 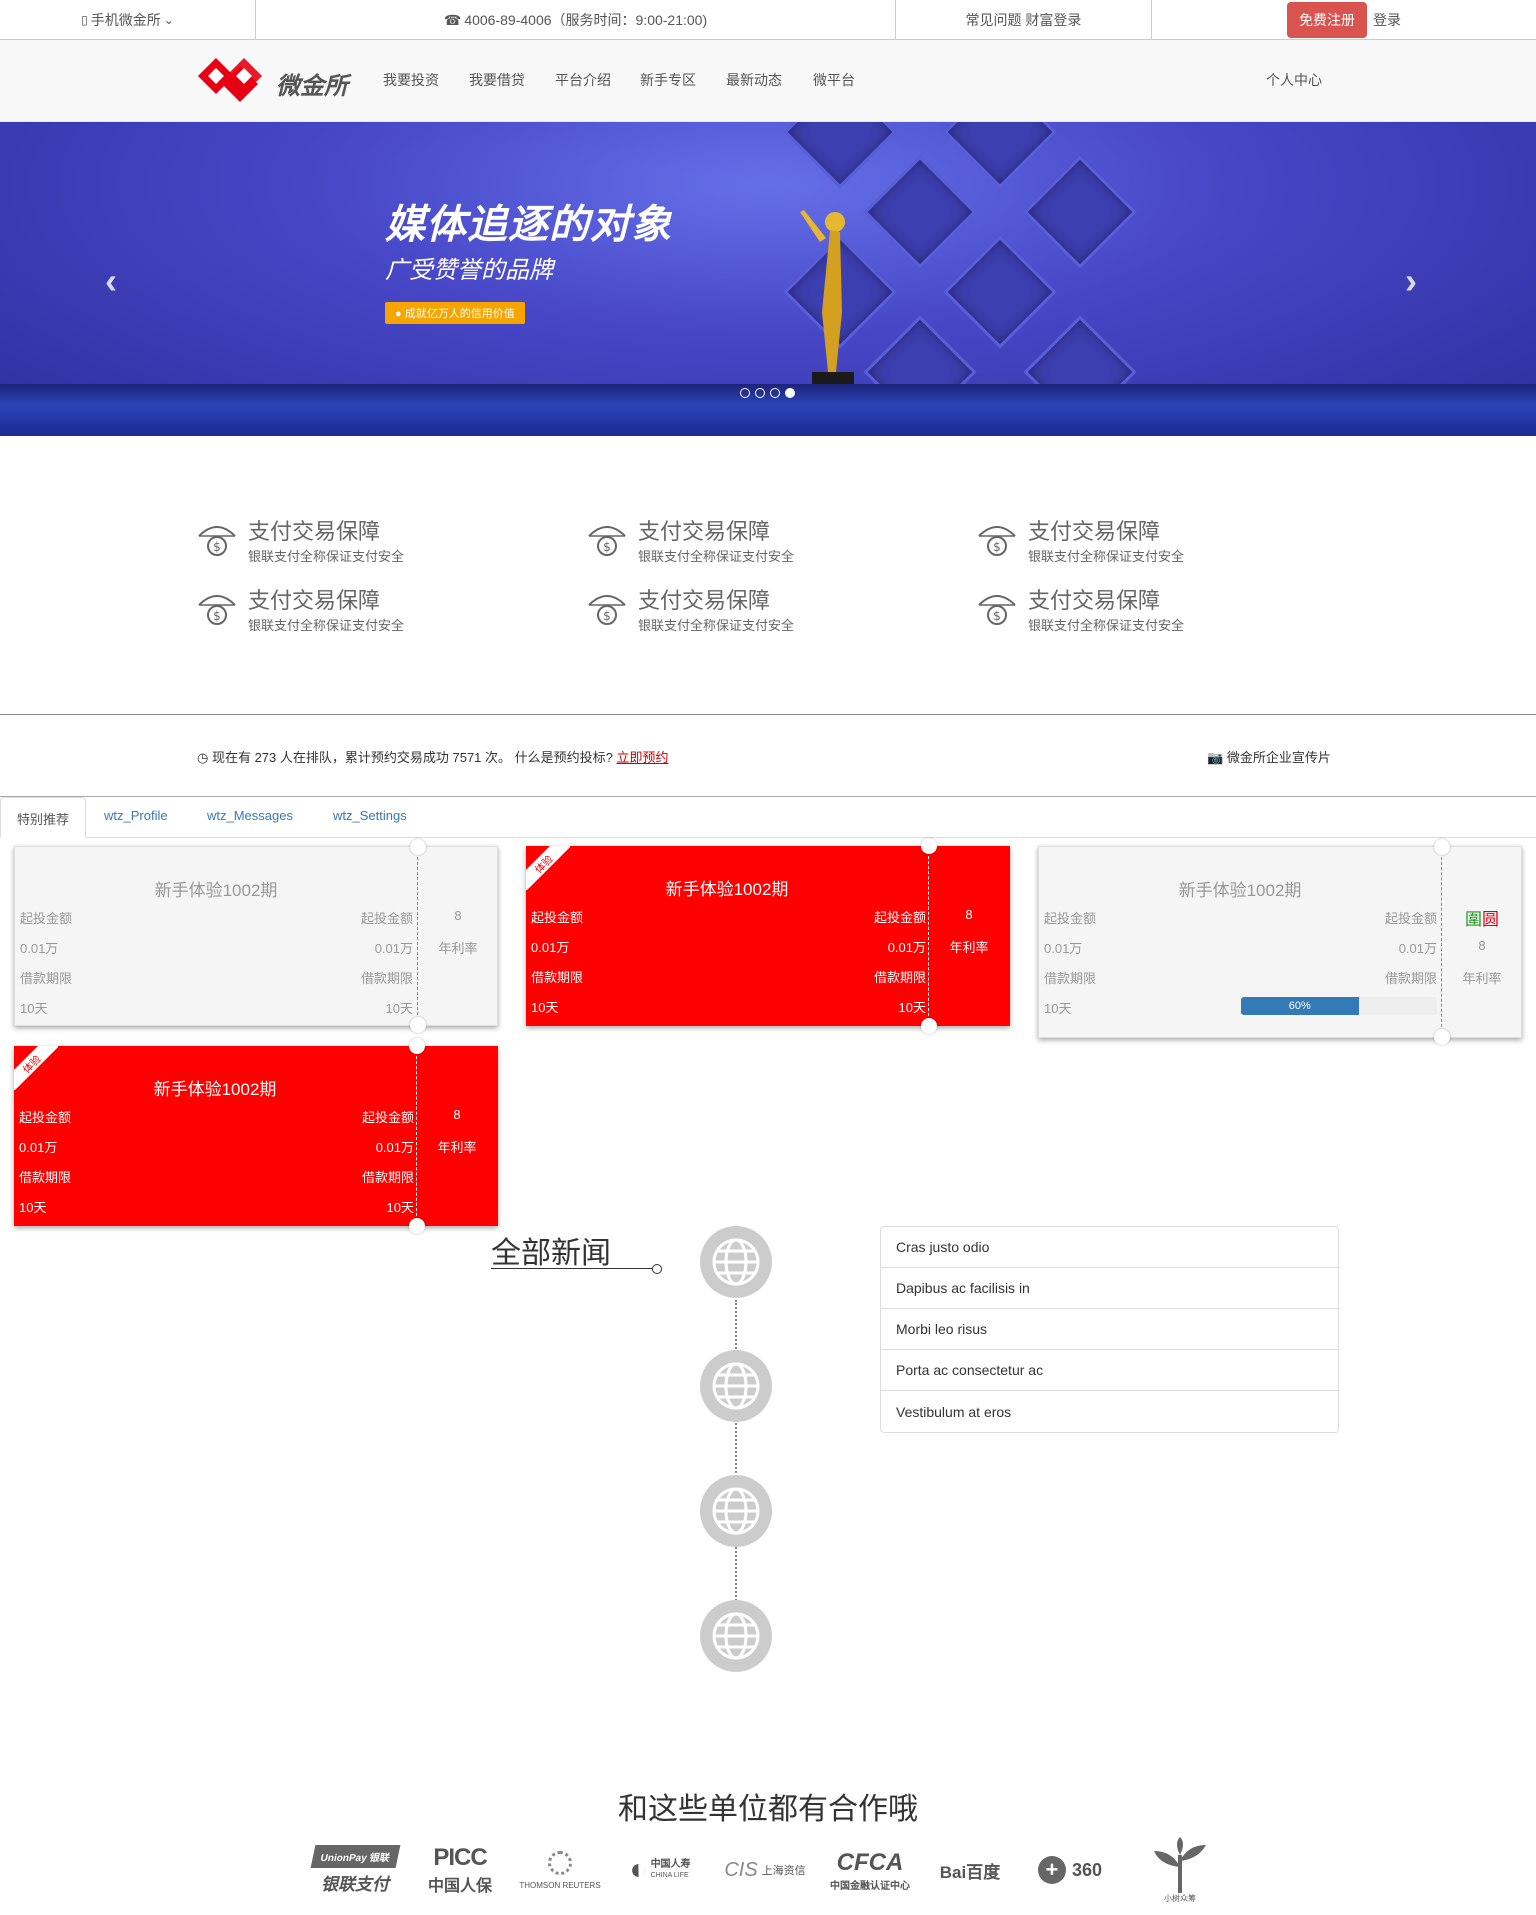 What do you see at coordinates (355, 1870) in the screenshot?
I see `unionpay-logo: UnionPay 银联 银联支付` at bounding box center [355, 1870].